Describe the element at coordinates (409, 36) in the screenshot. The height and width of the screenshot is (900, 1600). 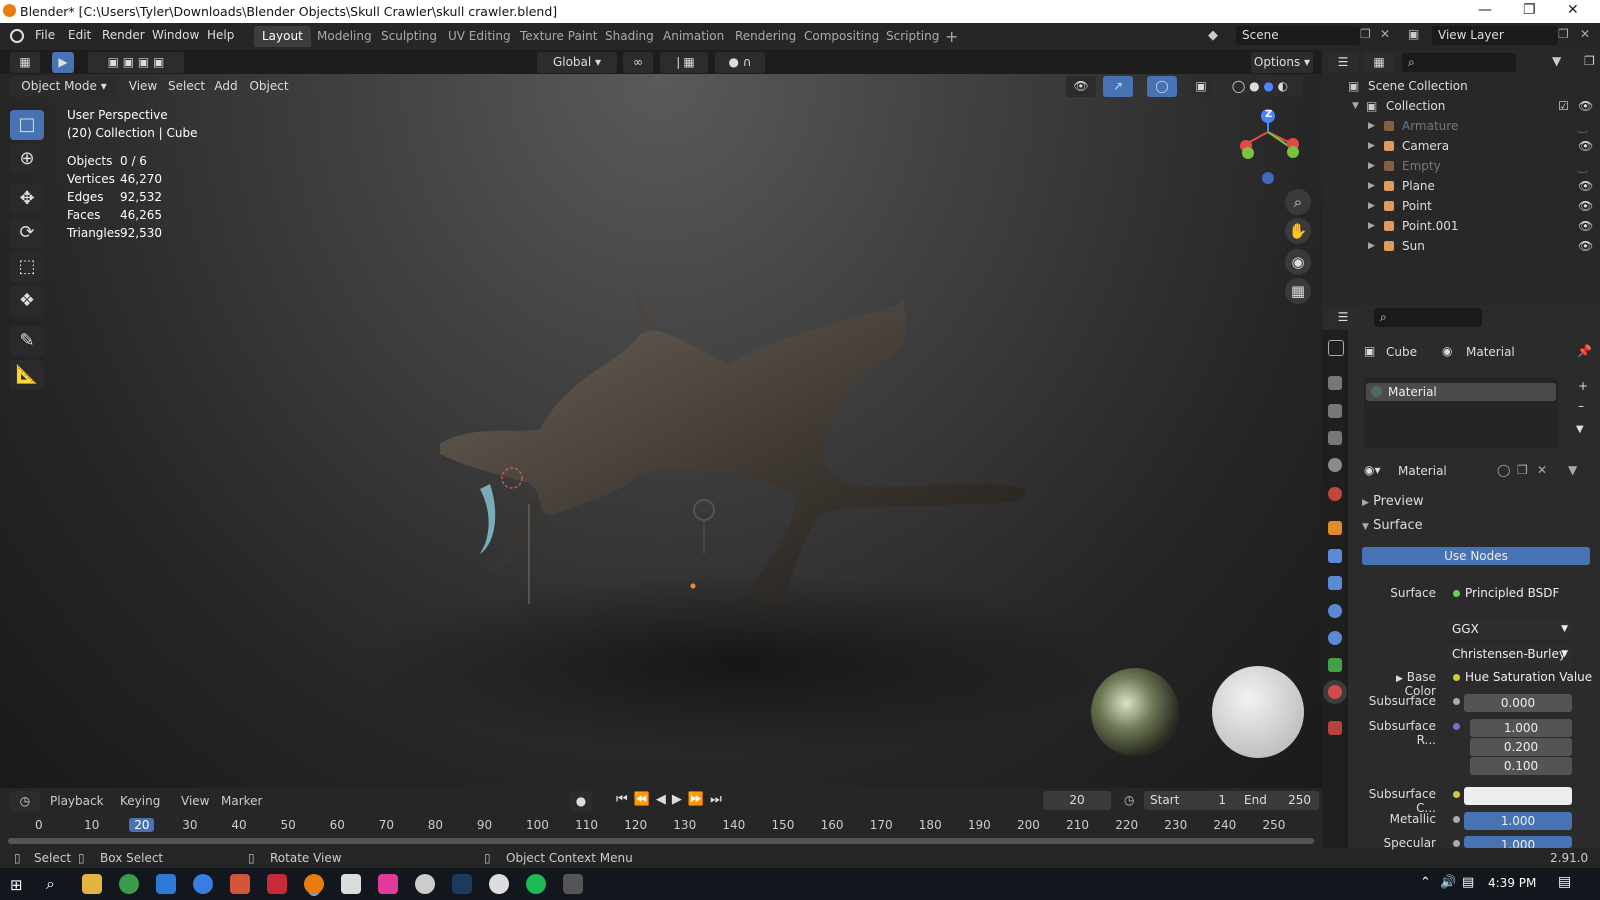
I see `tab-sculpting: Sculpting` at that location.